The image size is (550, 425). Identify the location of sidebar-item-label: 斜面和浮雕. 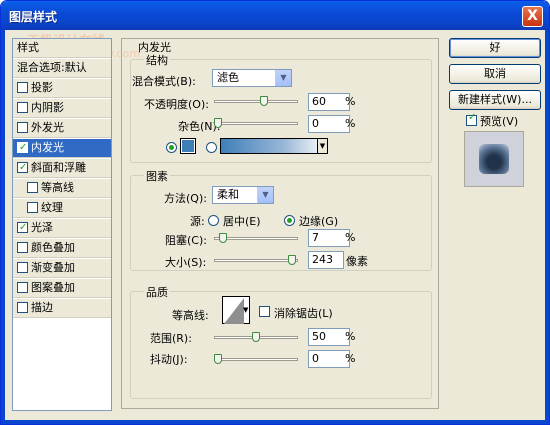
(58, 167).